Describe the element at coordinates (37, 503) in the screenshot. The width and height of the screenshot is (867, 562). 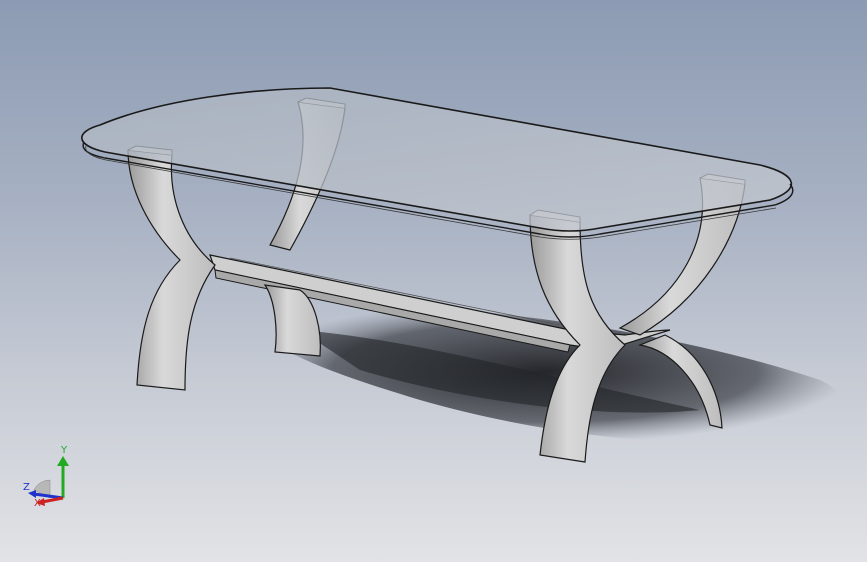
I see `x-axis-label: X` at that location.